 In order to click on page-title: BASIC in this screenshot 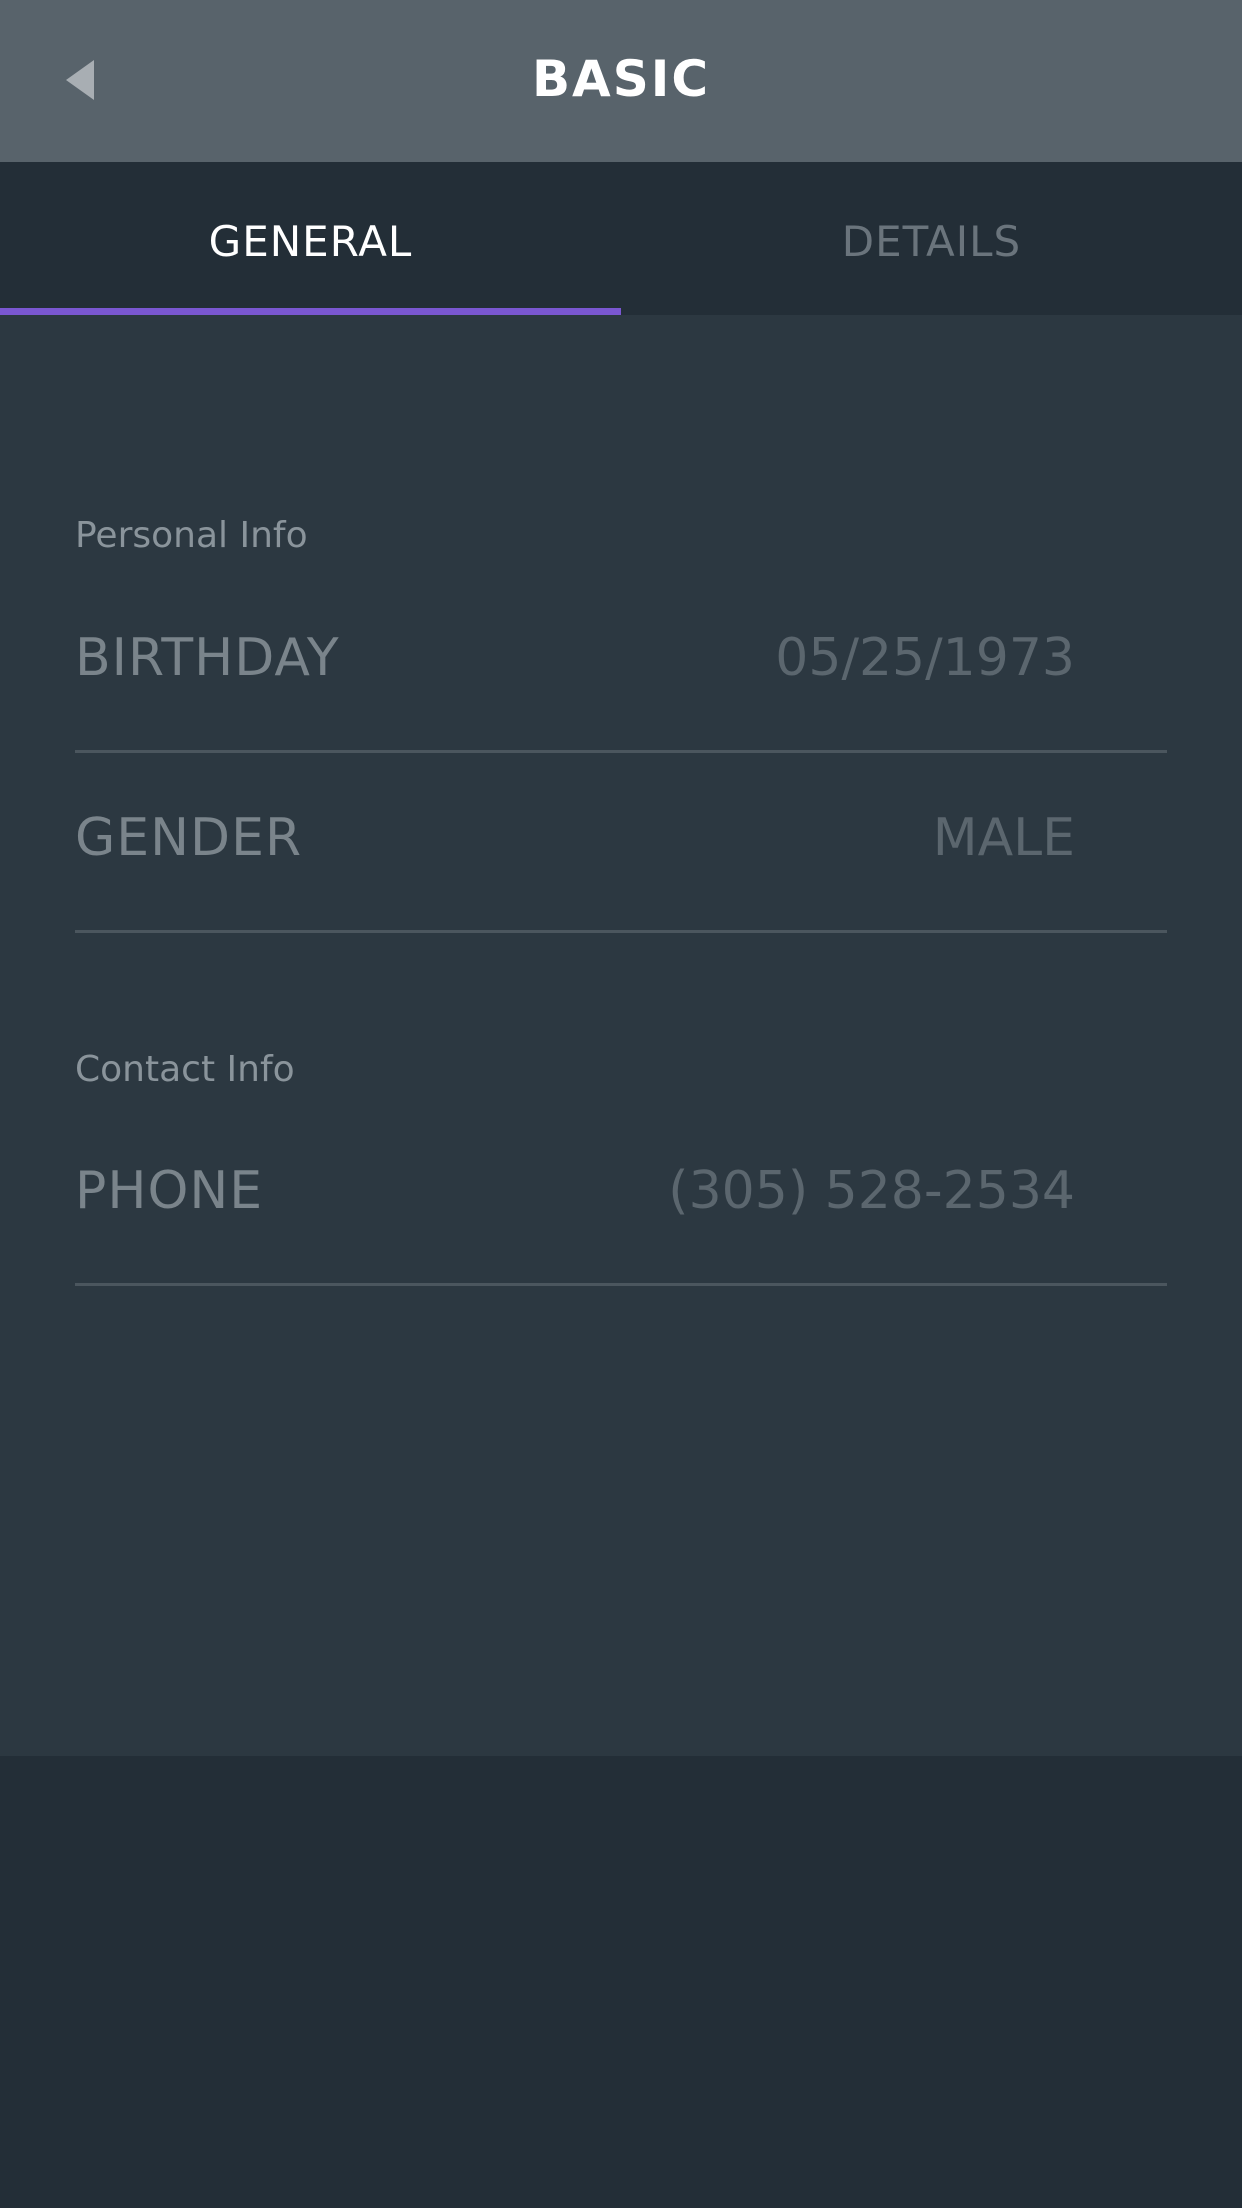, I will do `click(621, 79)`.